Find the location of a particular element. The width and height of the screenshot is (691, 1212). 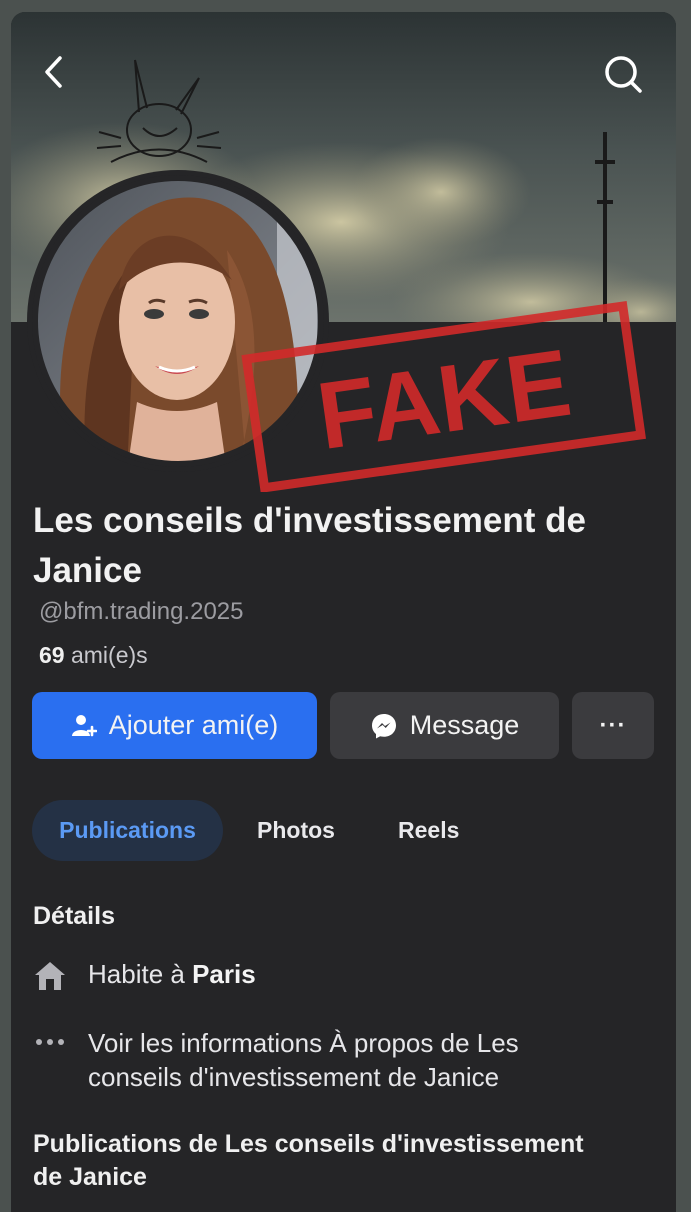

back-button is located at coordinates (55, 72).